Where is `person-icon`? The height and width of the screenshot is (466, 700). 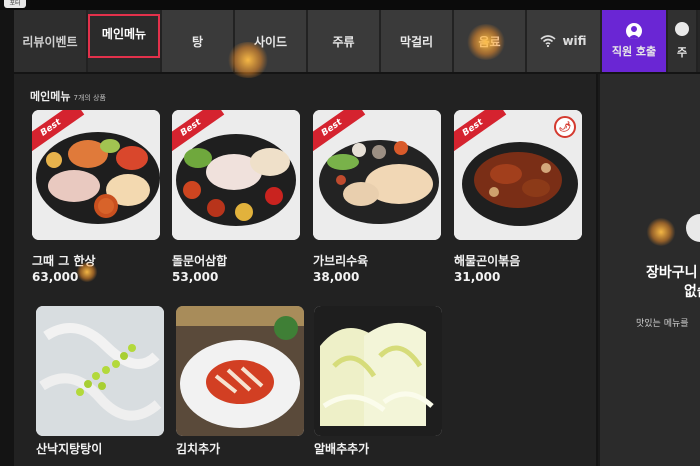 person-icon is located at coordinates (634, 31).